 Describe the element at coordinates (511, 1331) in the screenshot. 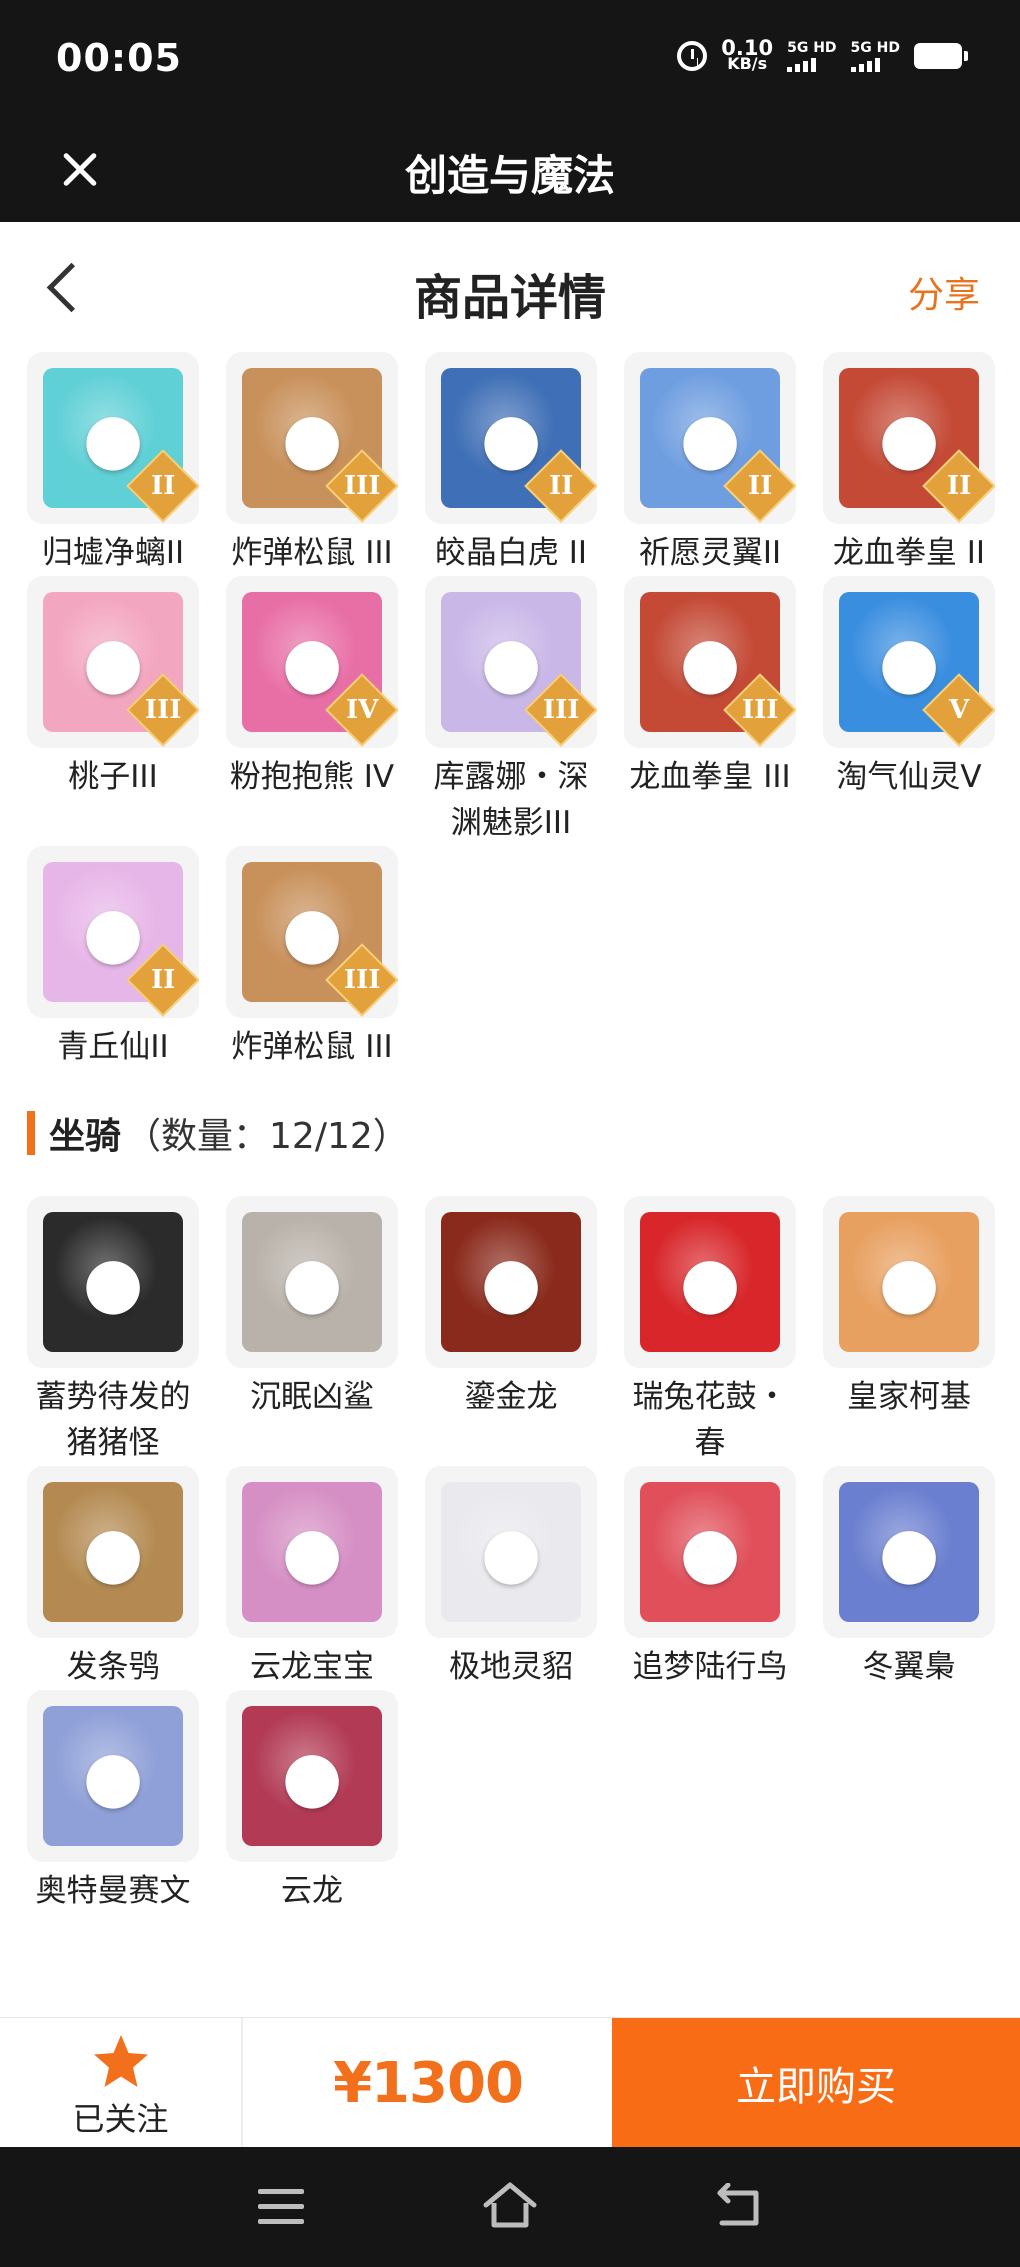

I see `grid-item: ● 鎏金龙` at that location.